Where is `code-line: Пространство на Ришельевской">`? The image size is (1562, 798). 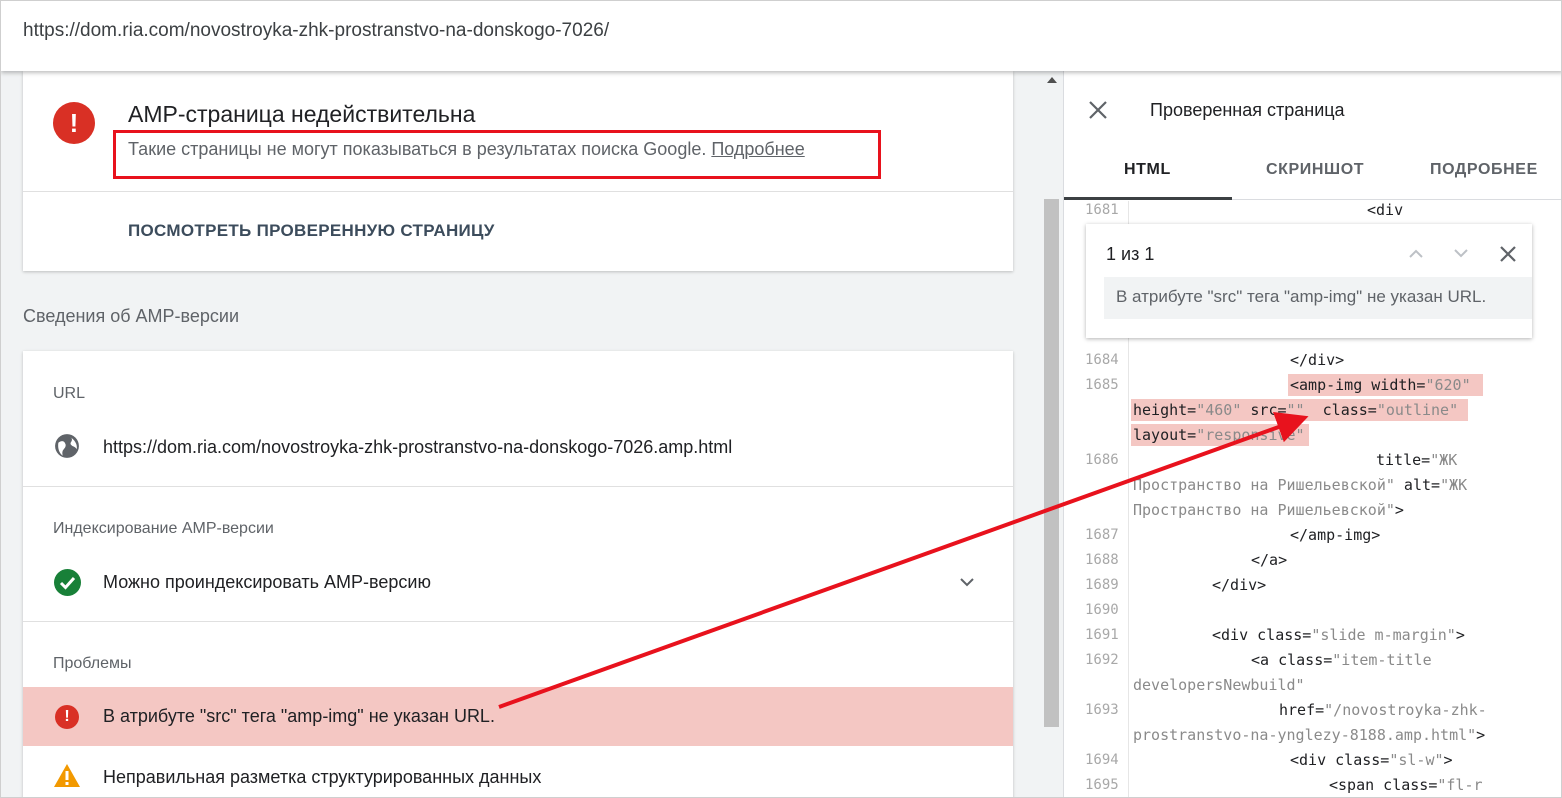 code-line: Пространство на Ришельевской"> is located at coordinates (1268, 510).